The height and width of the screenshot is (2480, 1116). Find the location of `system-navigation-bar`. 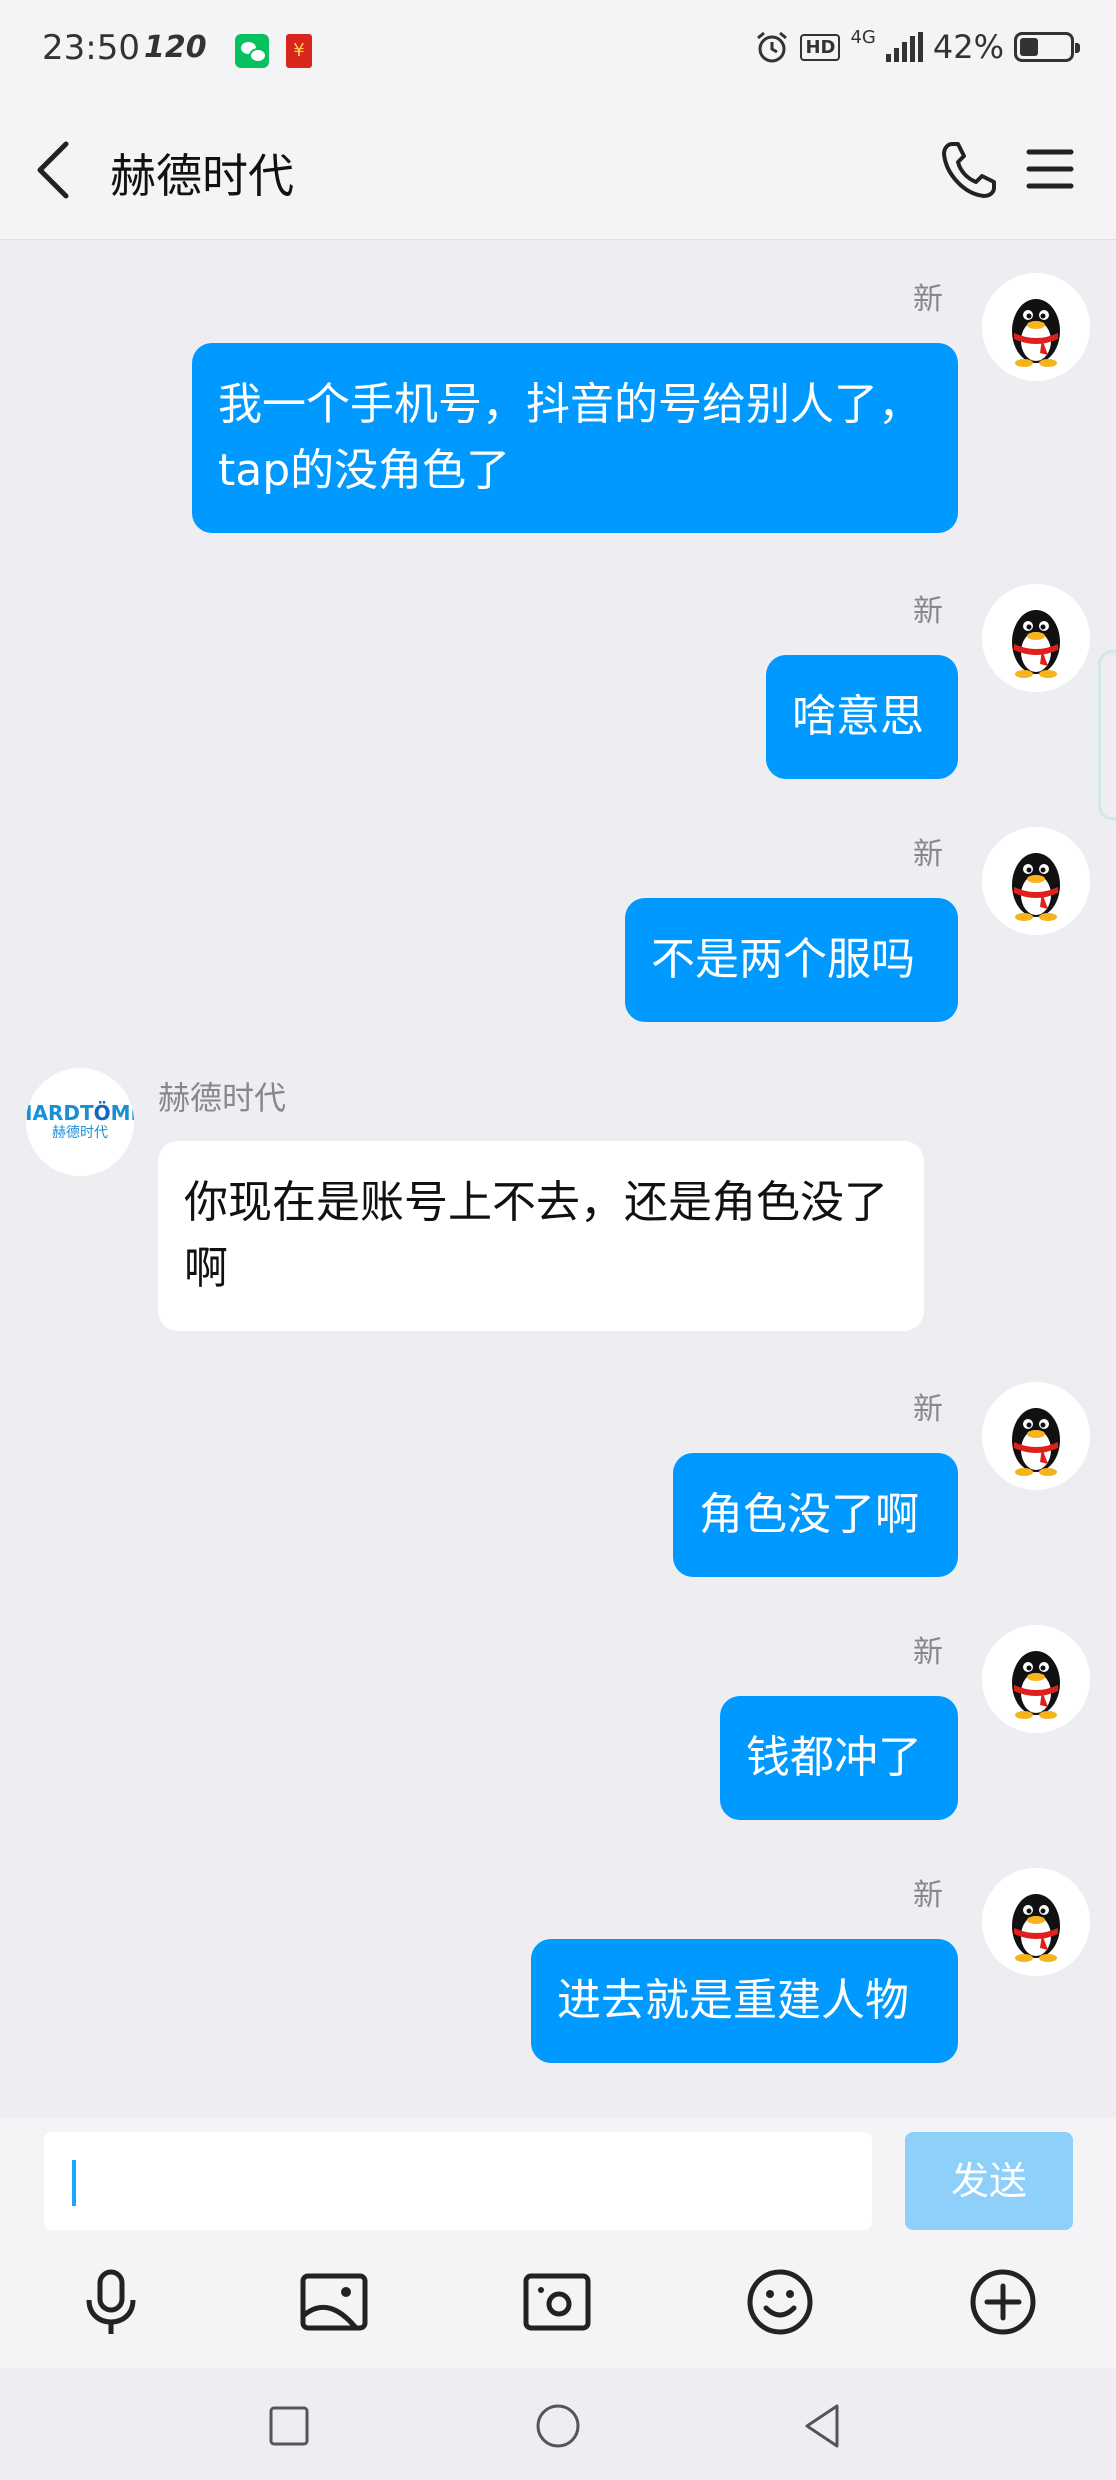

system-navigation-bar is located at coordinates (558, 2424).